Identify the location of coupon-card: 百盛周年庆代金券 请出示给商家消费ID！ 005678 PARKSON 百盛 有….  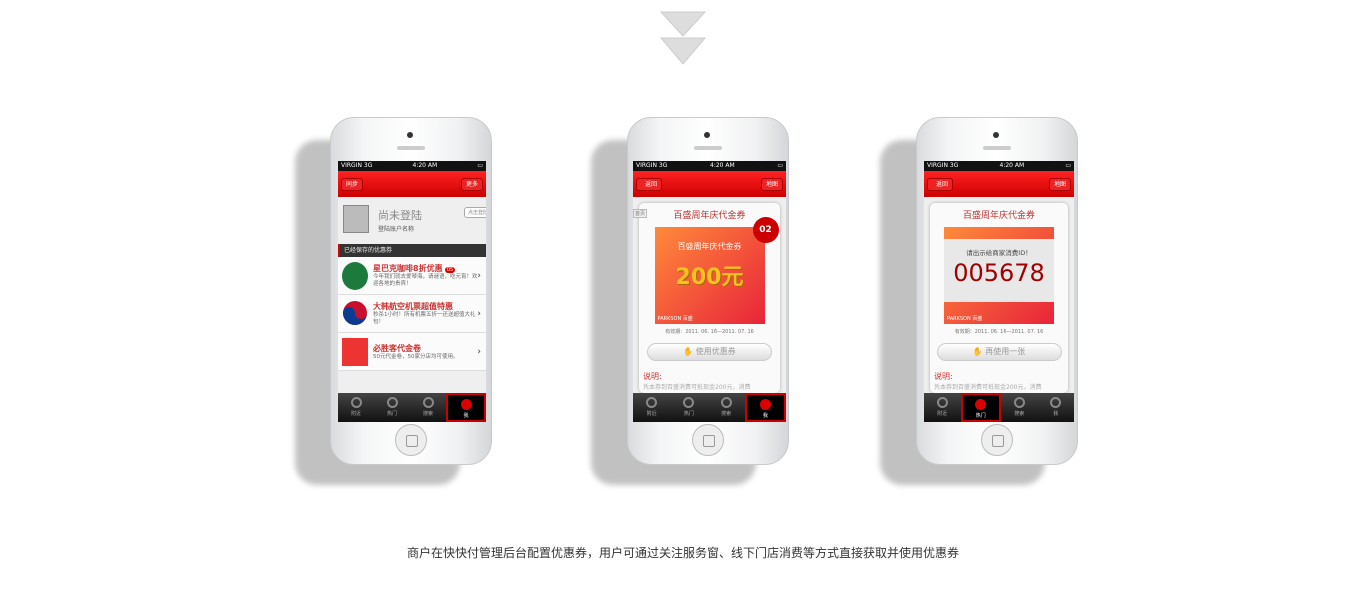
(999, 298).